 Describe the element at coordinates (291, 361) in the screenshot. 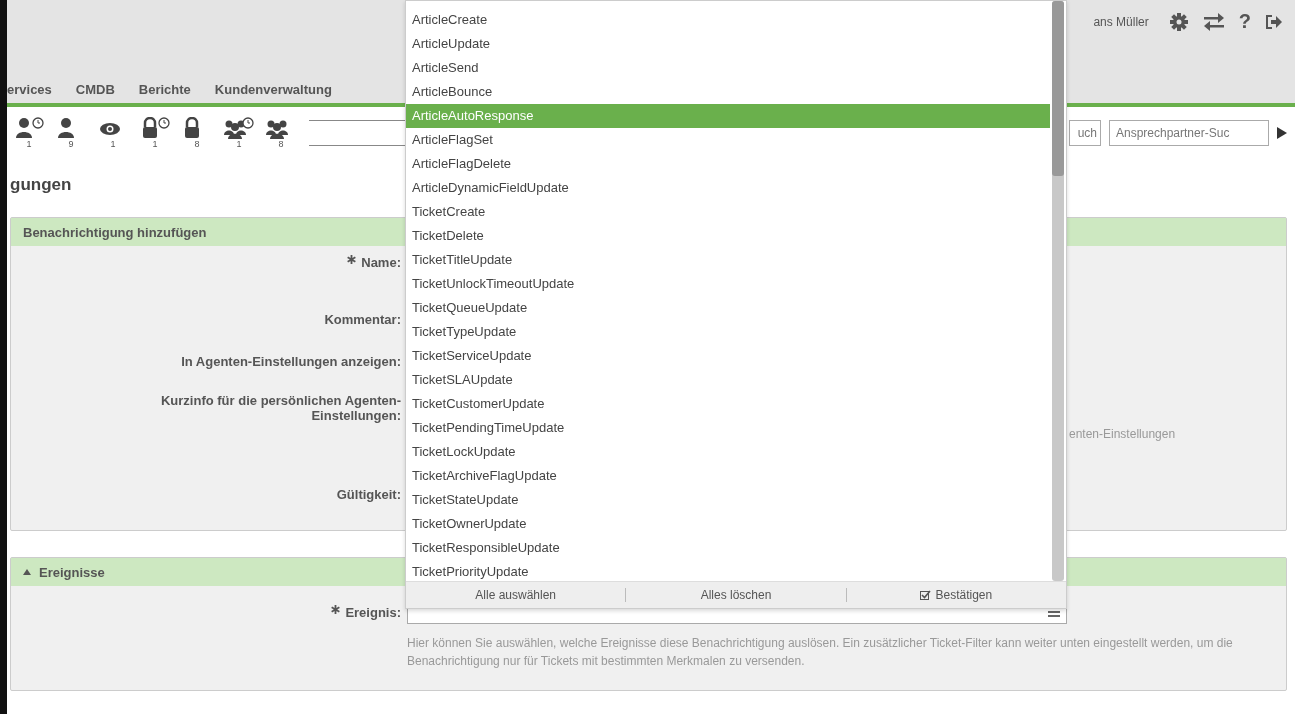

I see `field-label: In Agenten-Einstellungen anzeigen:` at that location.